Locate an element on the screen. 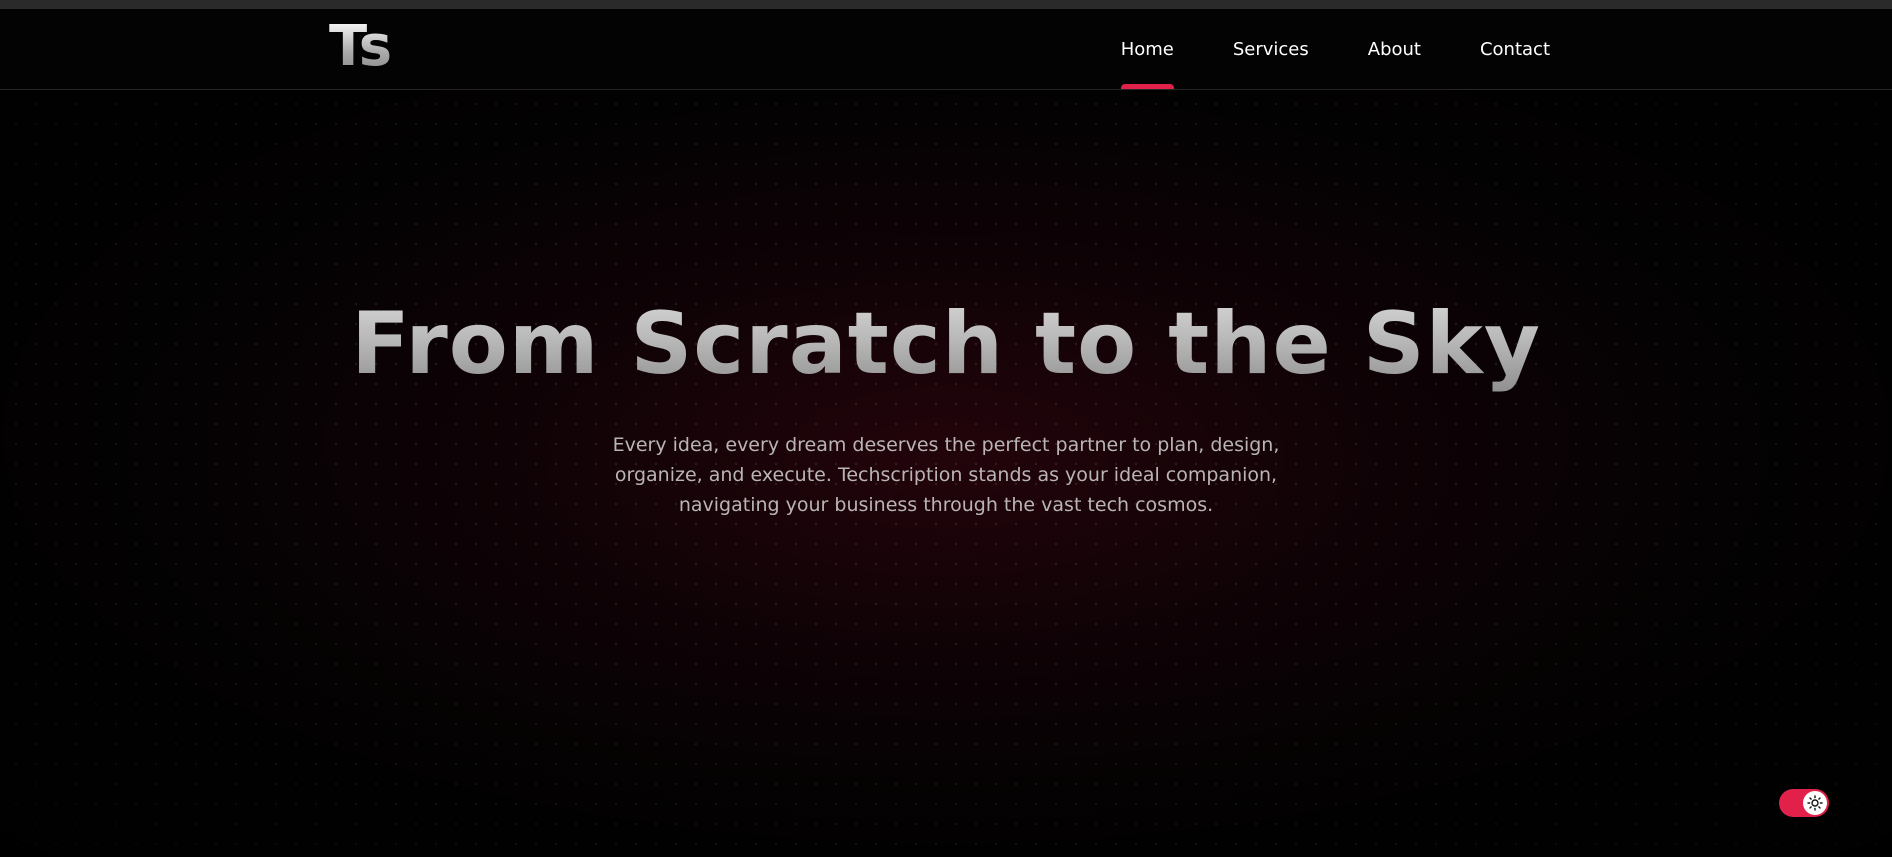 The image size is (1892, 857). toggle-knob is located at coordinates (1815, 803).